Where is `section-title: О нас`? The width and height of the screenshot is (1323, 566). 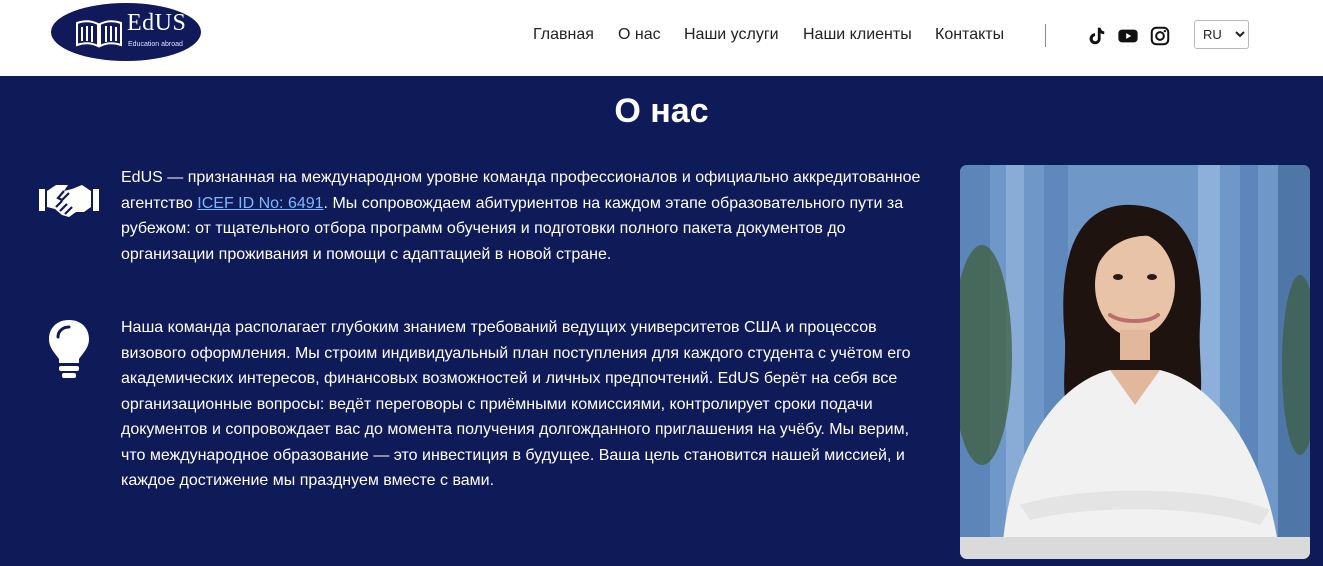 section-title: О нас is located at coordinates (661, 111).